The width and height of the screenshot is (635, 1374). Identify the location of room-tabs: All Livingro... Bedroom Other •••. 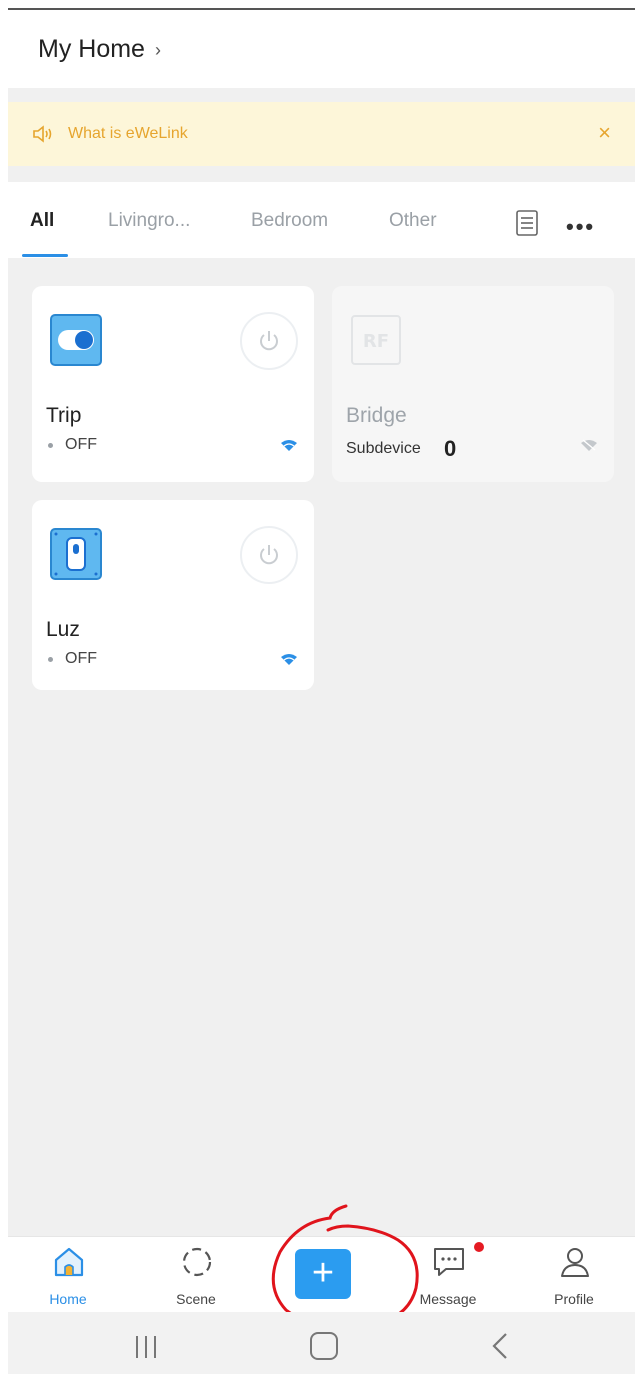
(321, 220).